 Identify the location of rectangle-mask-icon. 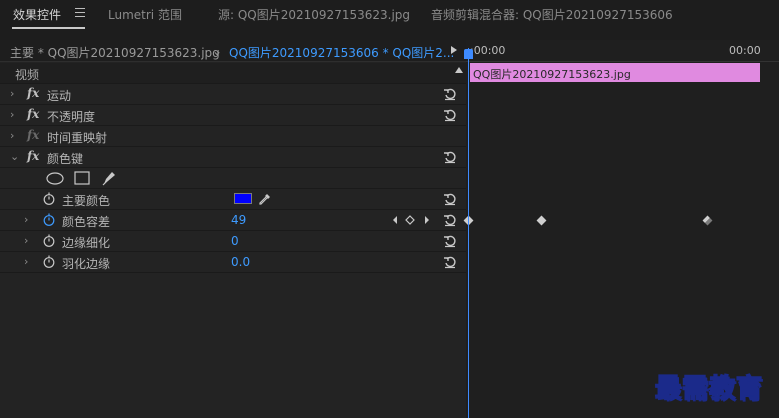
(82, 178).